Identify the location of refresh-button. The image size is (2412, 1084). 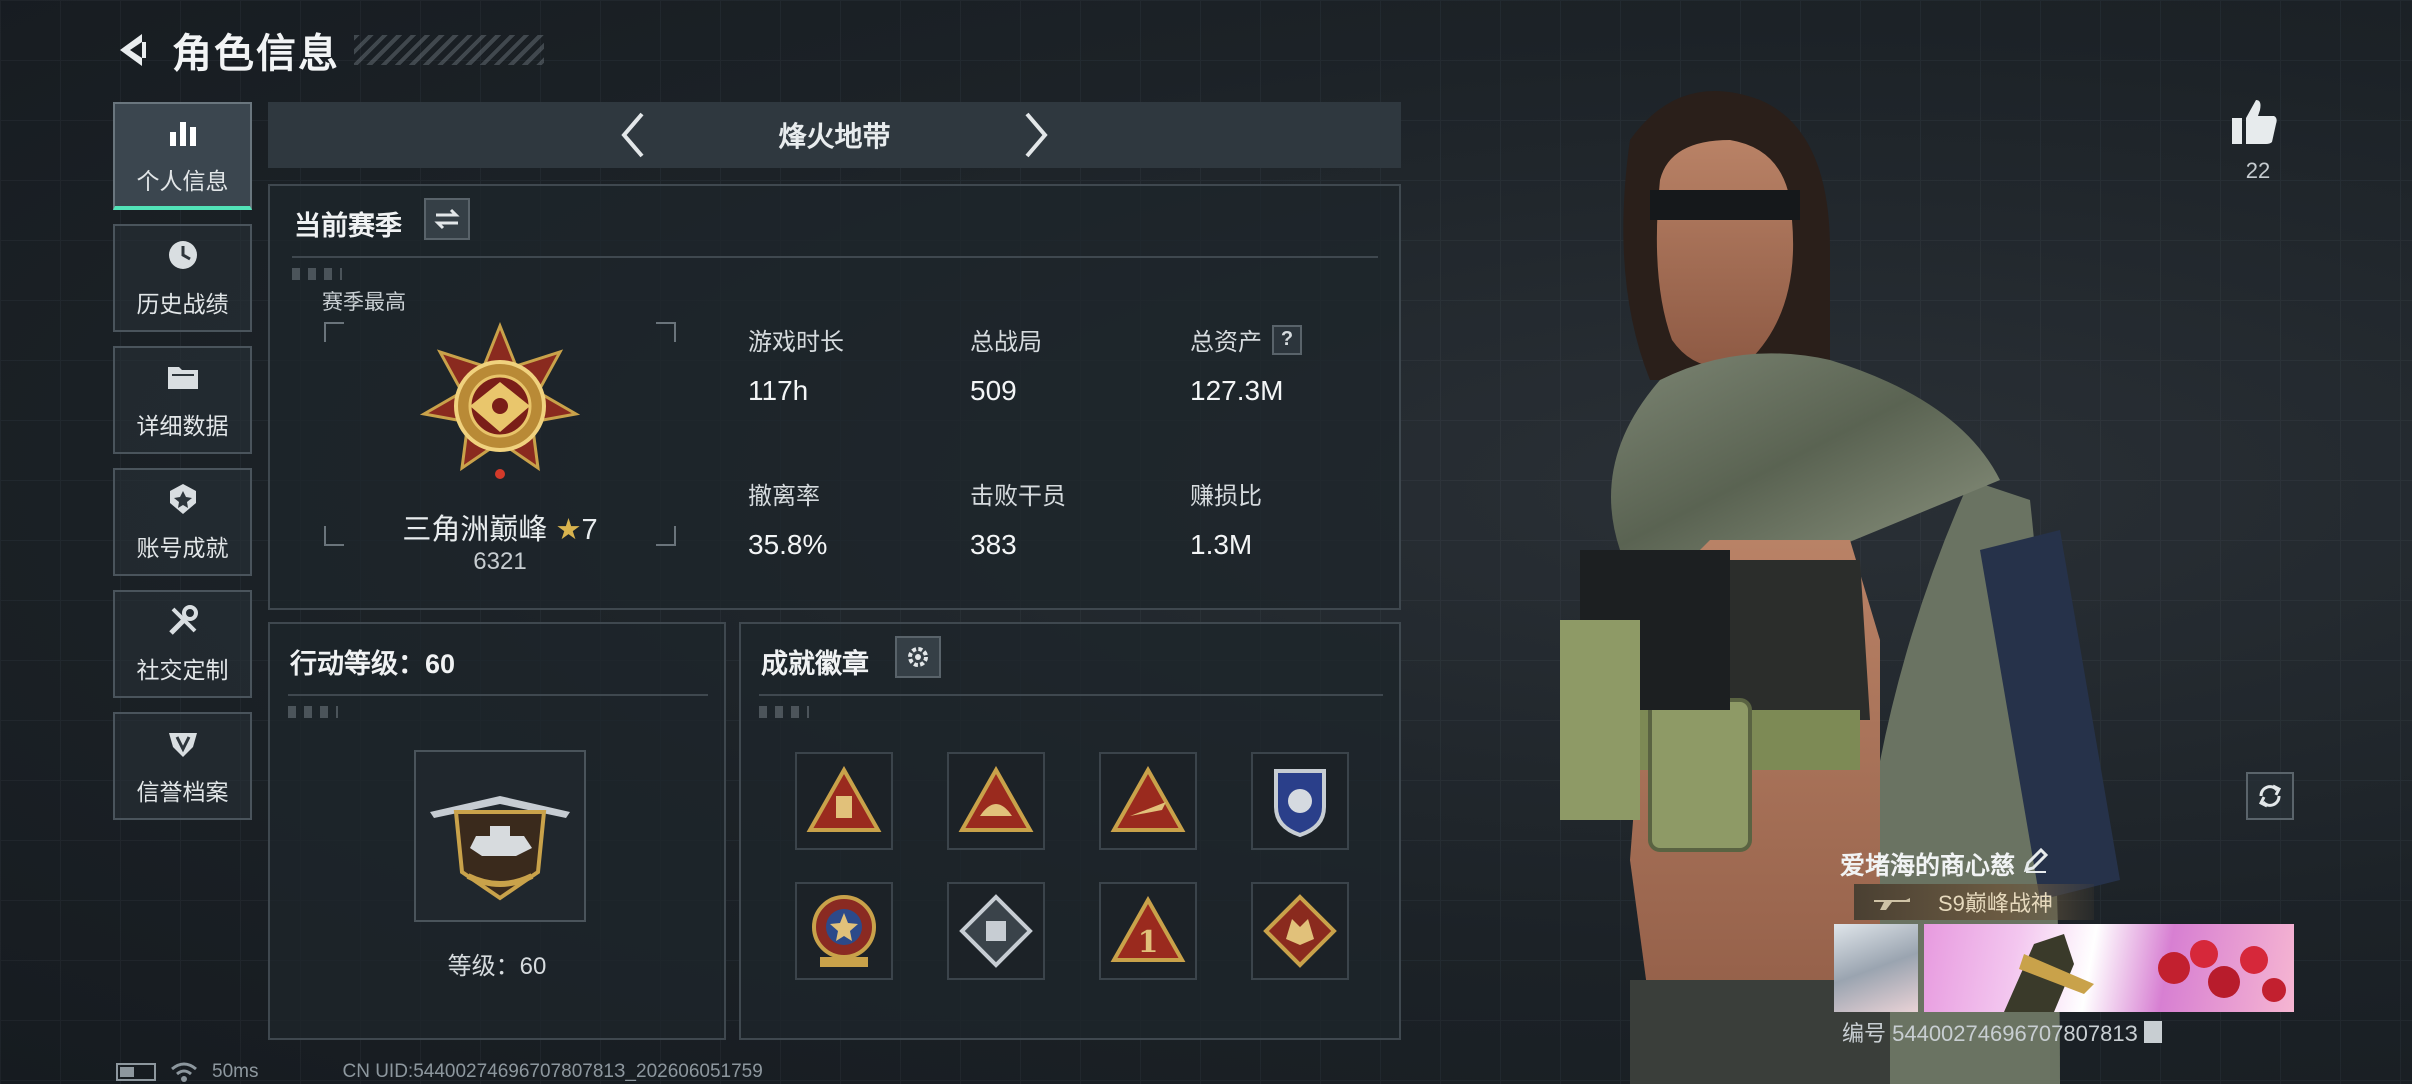
(2270, 796).